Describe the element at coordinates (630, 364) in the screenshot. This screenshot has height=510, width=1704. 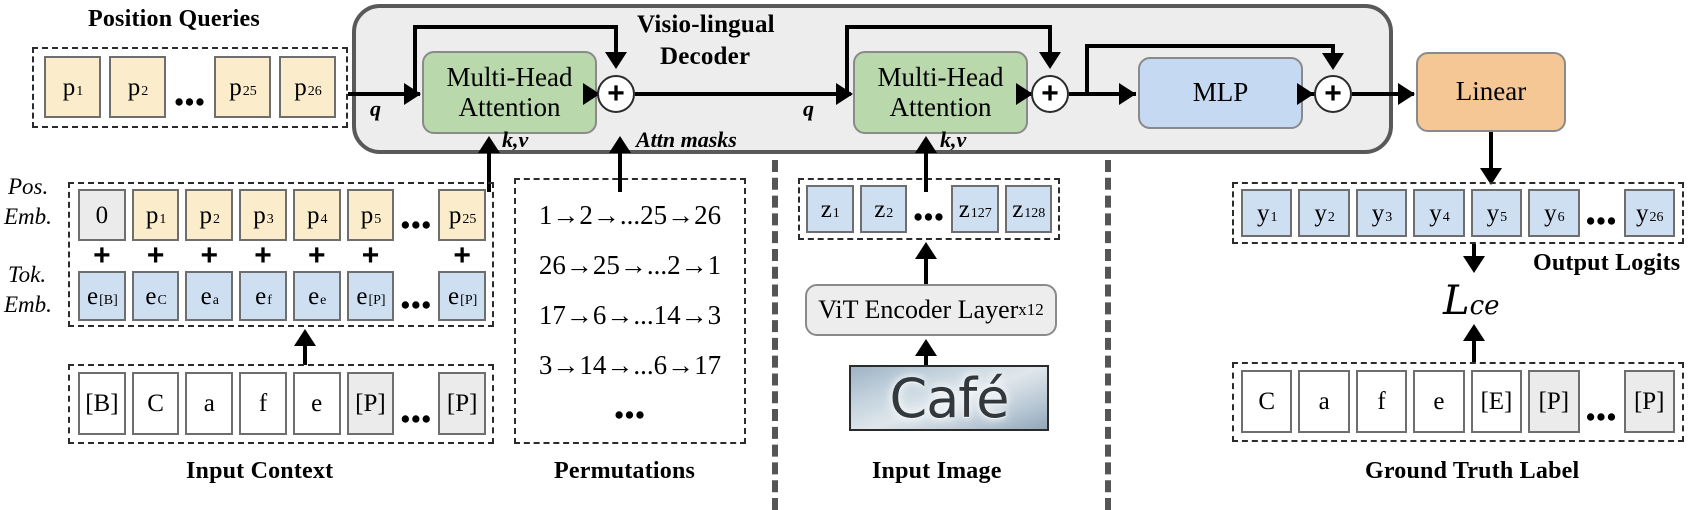
I see `permutation-line: 3→14→...6→17` at that location.